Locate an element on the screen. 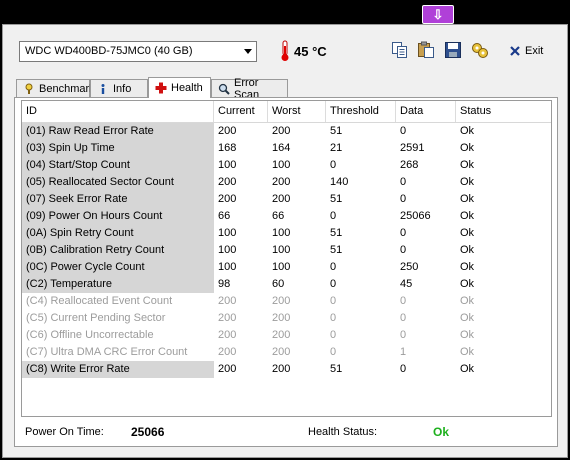 The width and height of the screenshot is (570, 460). cell-data: 2591 is located at coordinates (412, 148).